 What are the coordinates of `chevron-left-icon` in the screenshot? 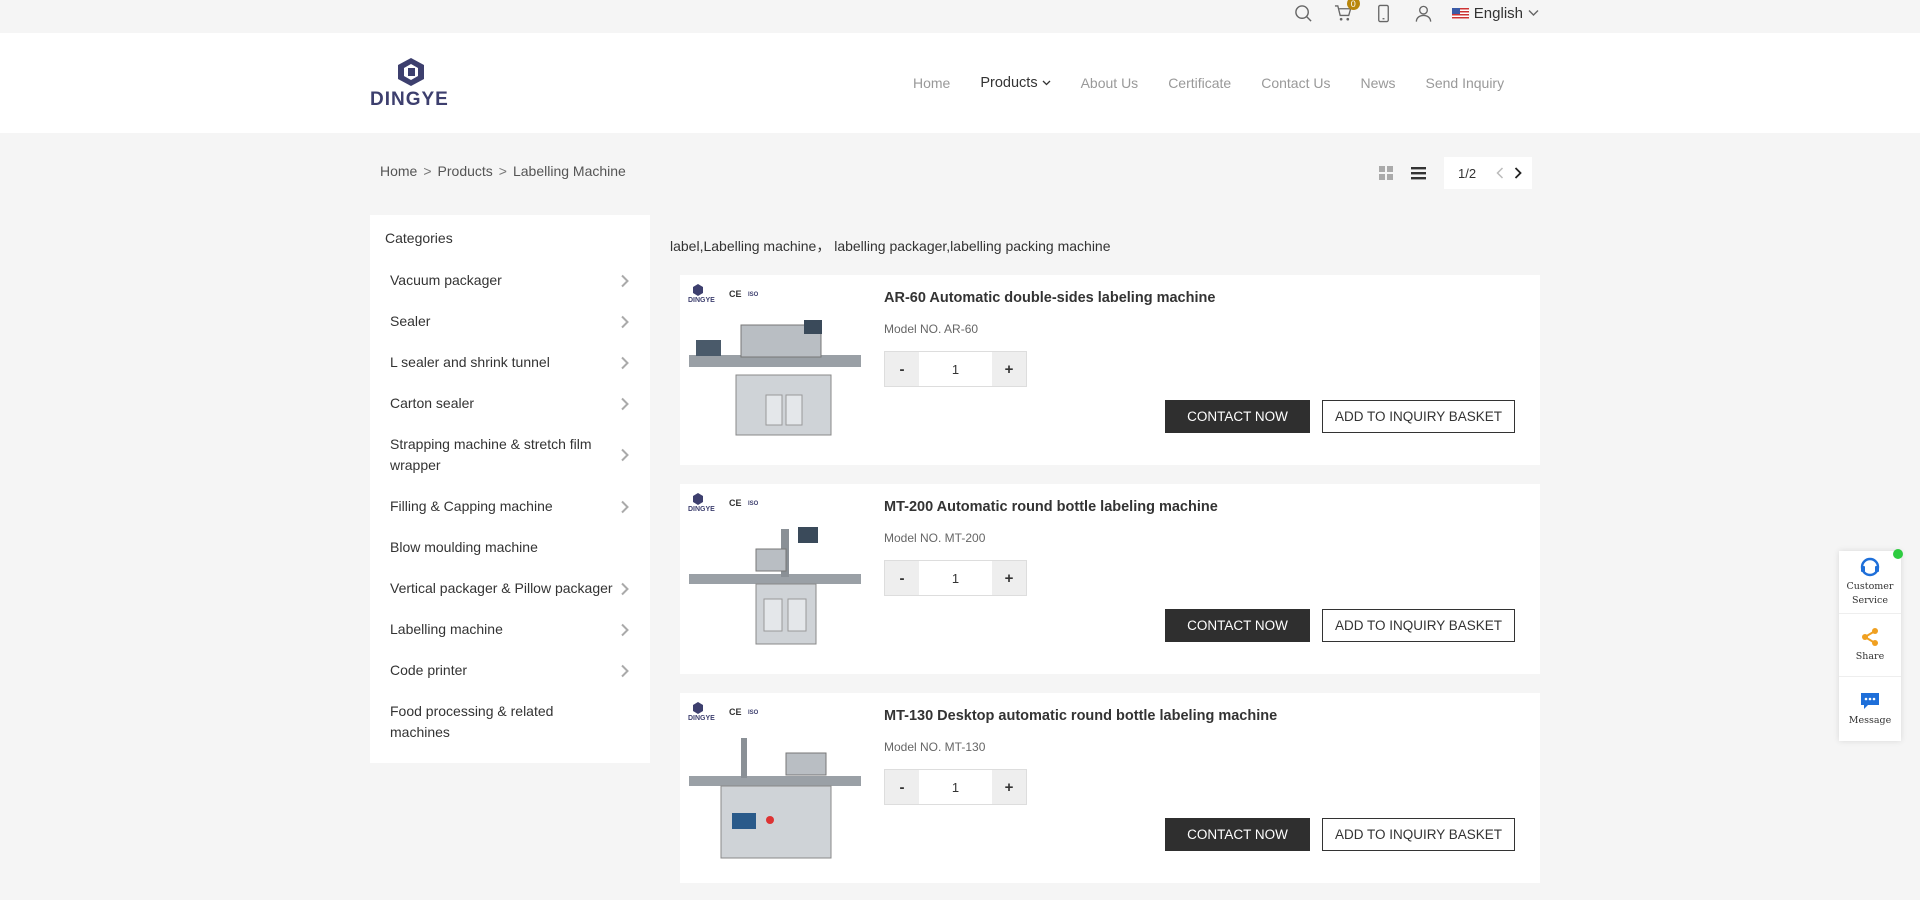 It's located at (1500, 173).